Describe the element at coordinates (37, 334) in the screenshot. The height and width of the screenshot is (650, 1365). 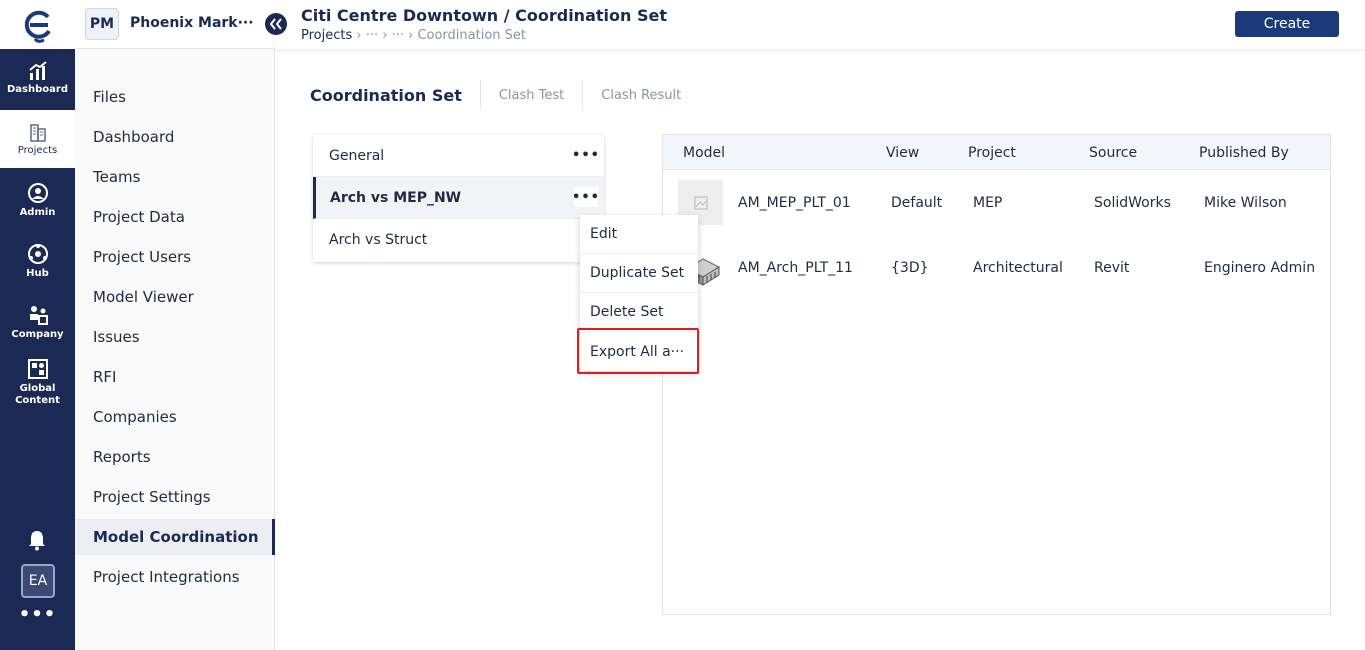
I see `rail-label: Company` at that location.